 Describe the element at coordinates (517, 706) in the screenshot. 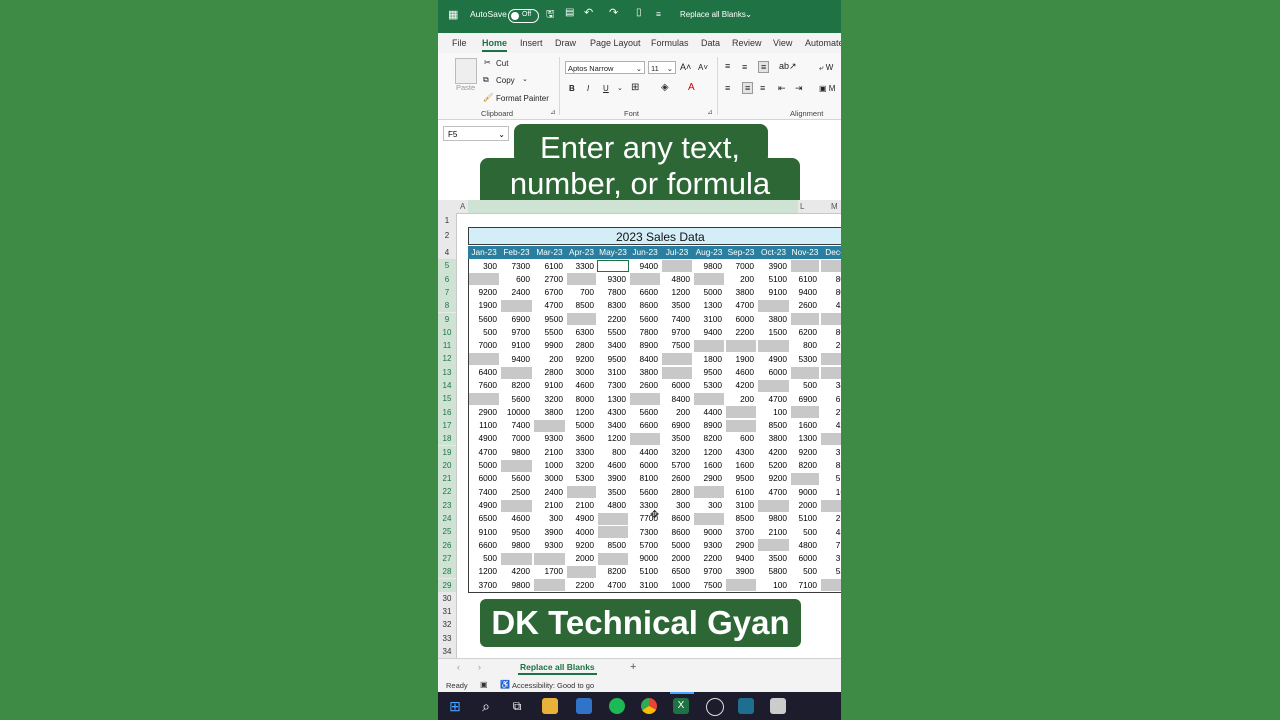

I see `task-view-icon: ⧉` at that location.